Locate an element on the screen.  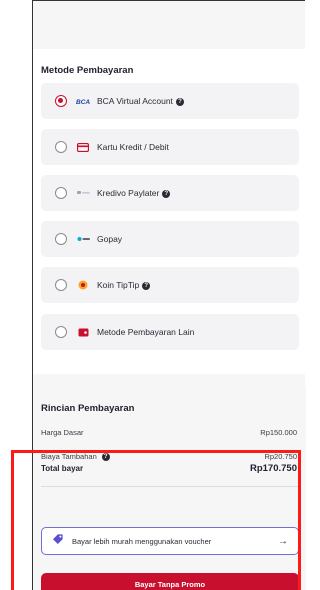
left-margin is located at coordinates (16, 295).